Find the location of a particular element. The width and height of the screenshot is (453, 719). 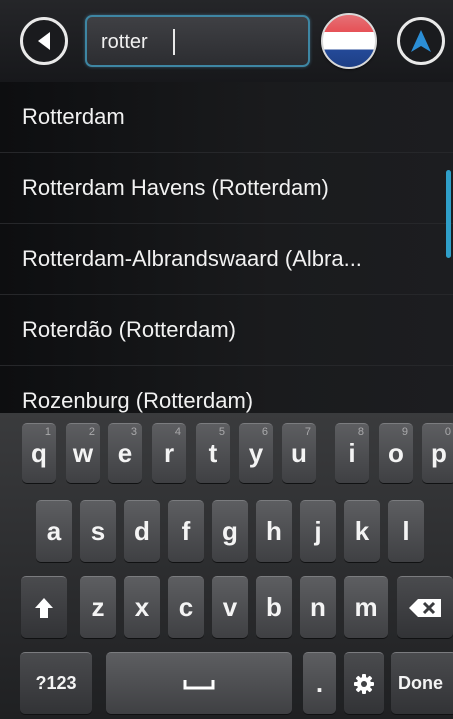

key-j: j is located at coordinates (318, 531).